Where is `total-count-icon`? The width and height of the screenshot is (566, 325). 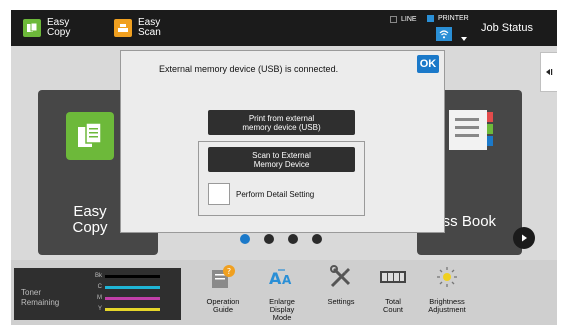
total-count-icon is located at coordinates (393, 277).